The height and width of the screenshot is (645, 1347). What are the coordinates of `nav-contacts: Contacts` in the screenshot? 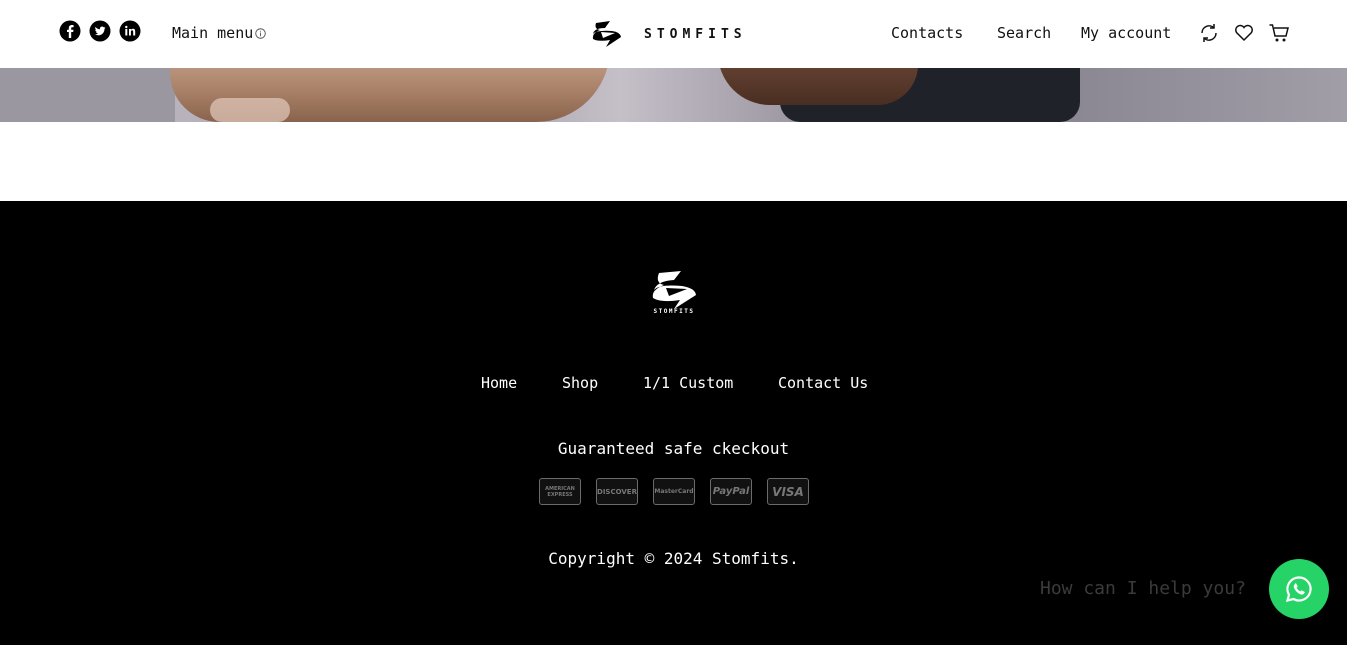 It's located at (927, 33).